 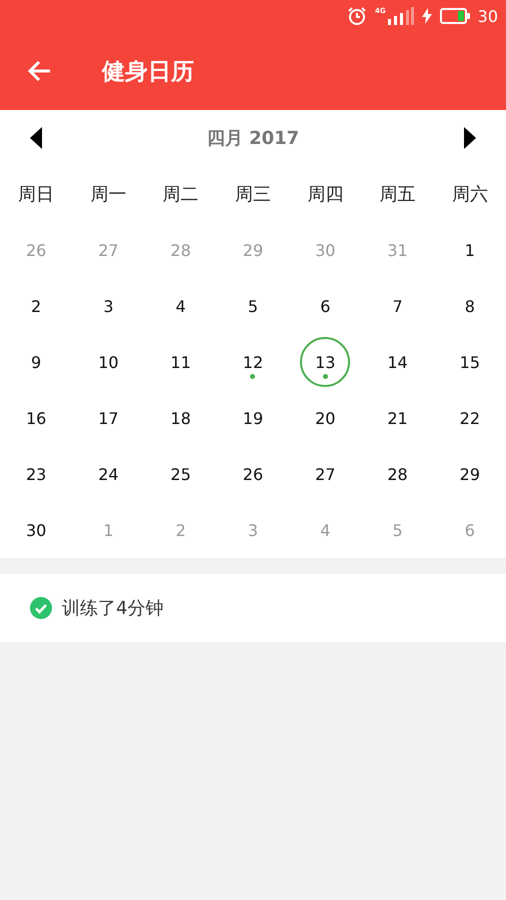 I want to click on month-title: 四月 2017, so click(x=253, y=138).